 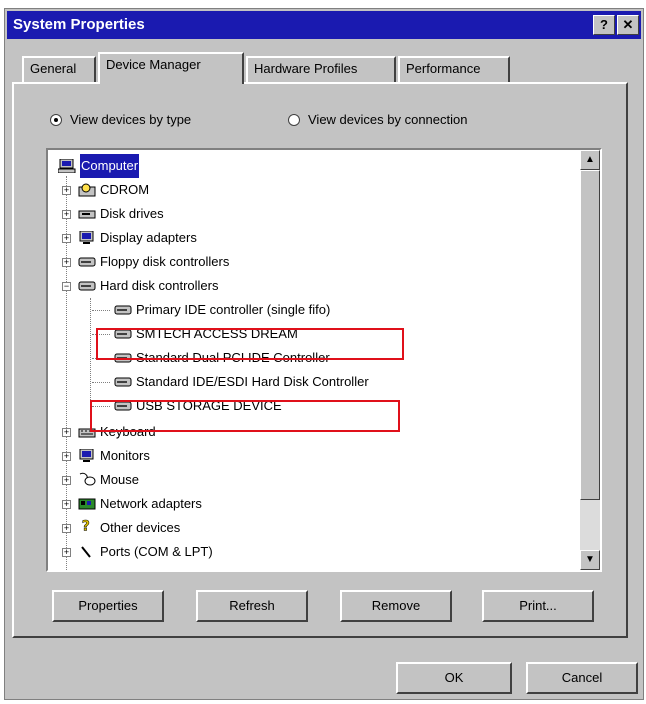 I want to click on tree-root-label: Computer, so click(x=110, y=166).